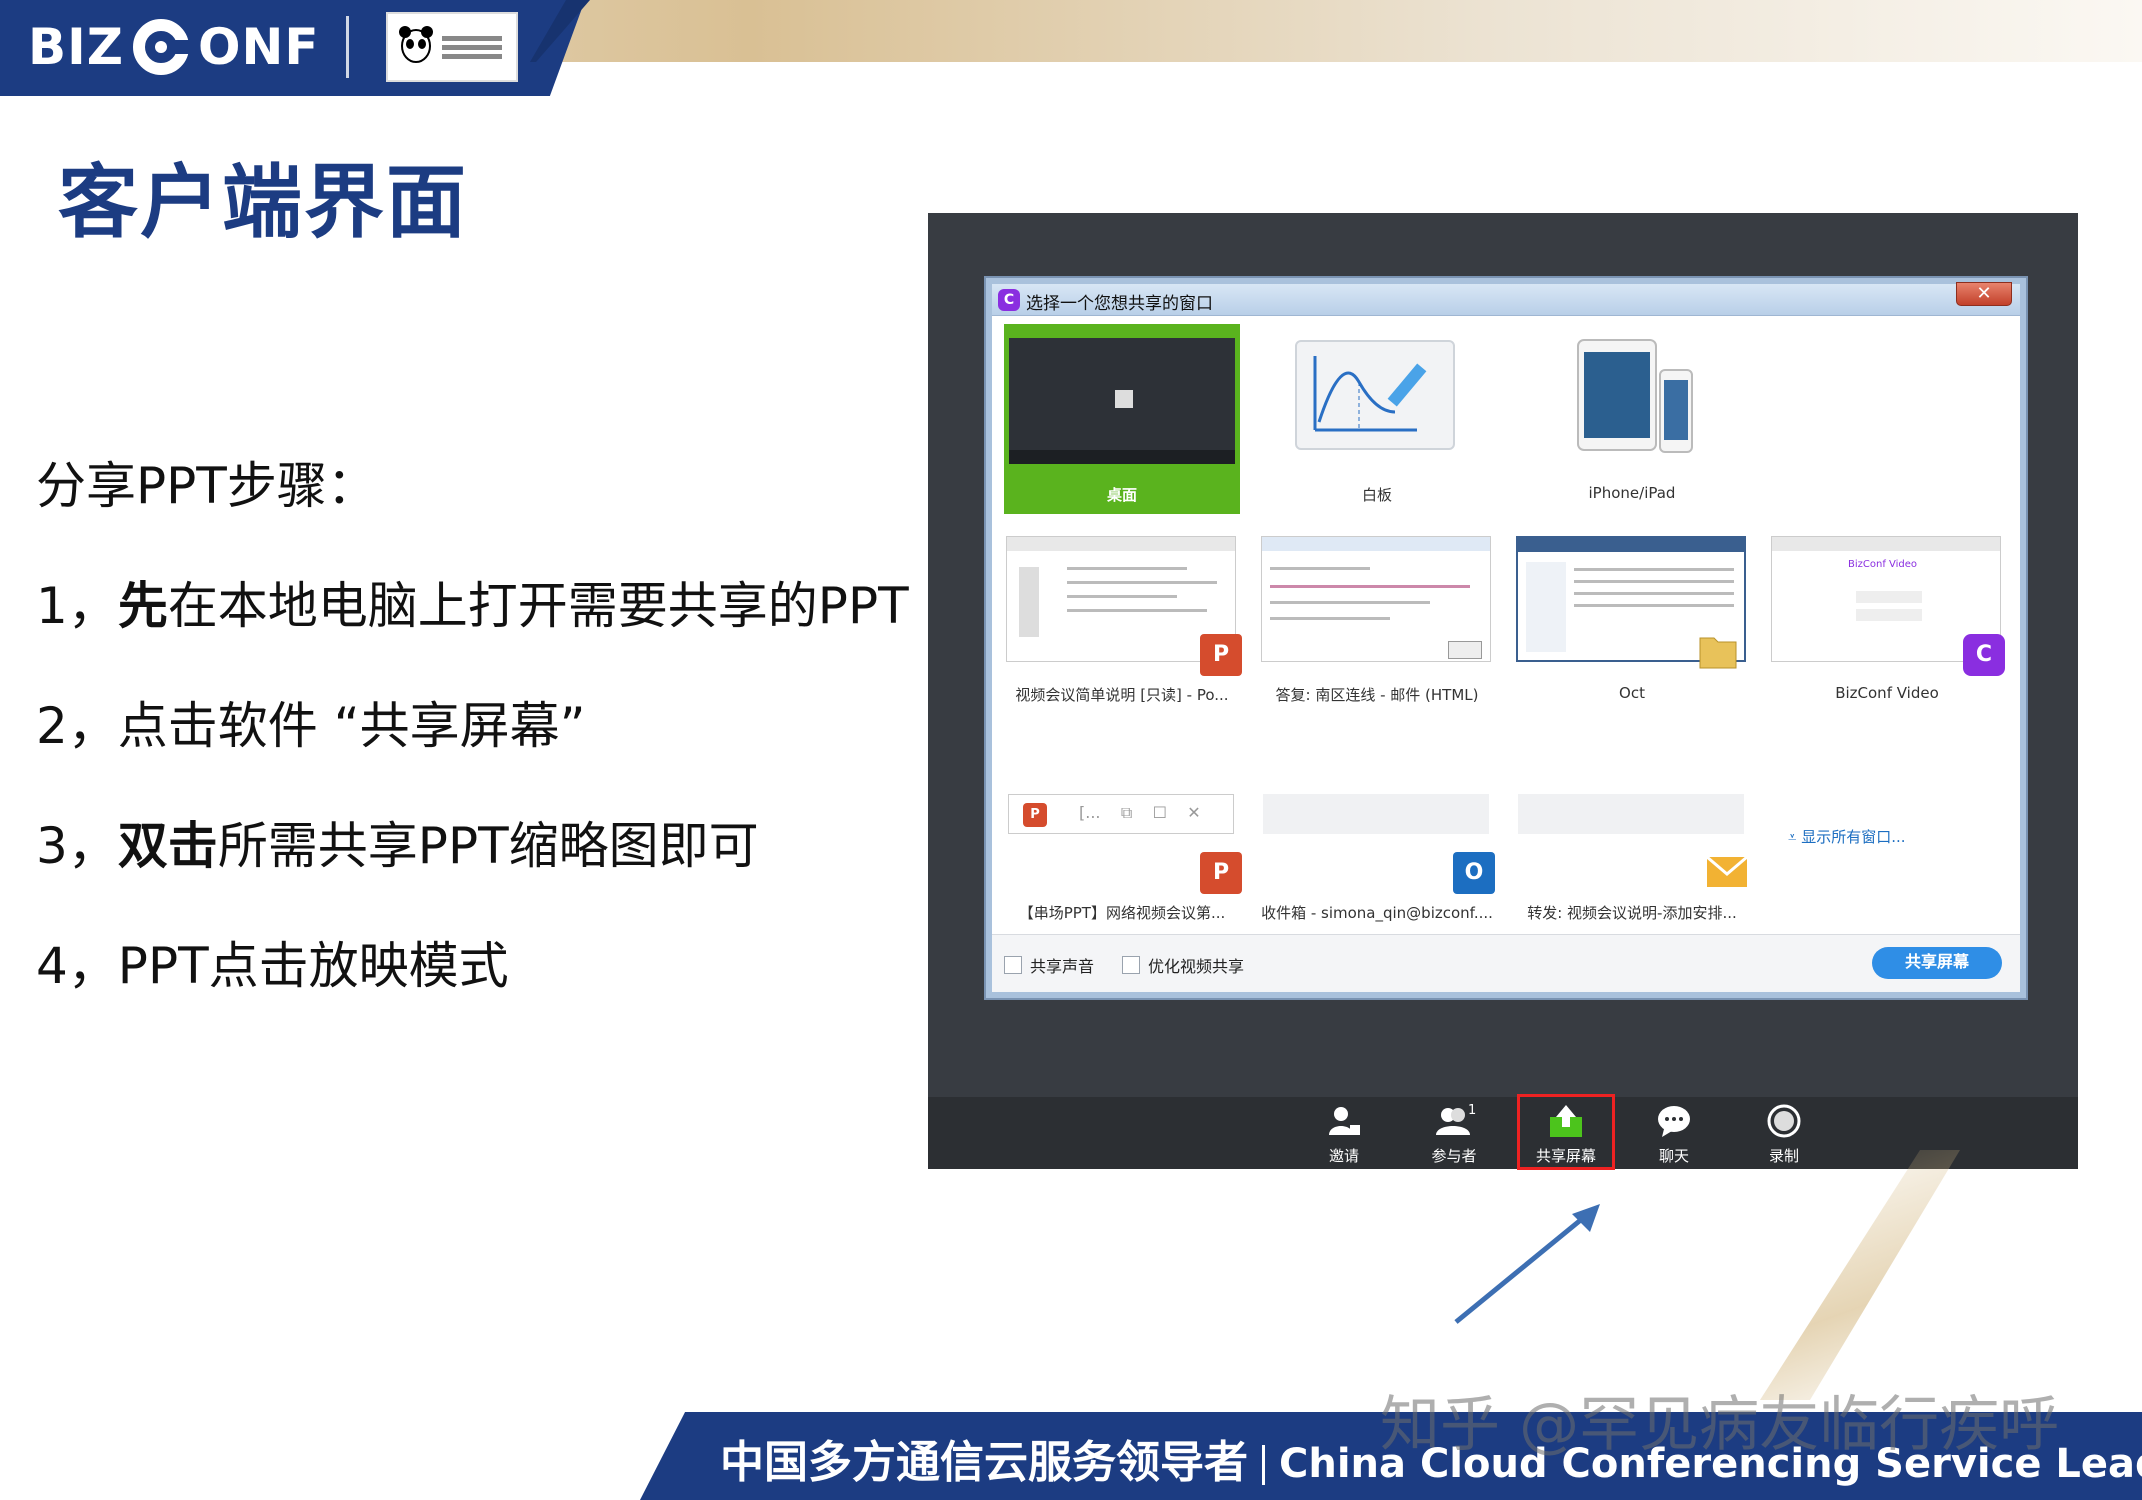  What do you see at coordinates (1565, 1156) in the screenshot?
I see `share-screen-label: 共享屏幕` at bounding box center [1565, 1156].